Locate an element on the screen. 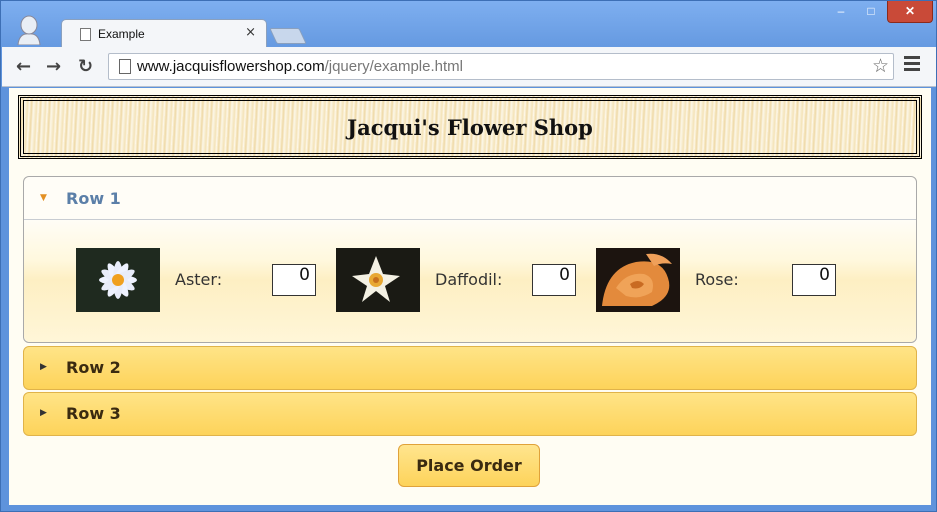 The image size is (937, 512). accordion-header-row-2: ▶ Row 2 is located at coordinates (470, 368).